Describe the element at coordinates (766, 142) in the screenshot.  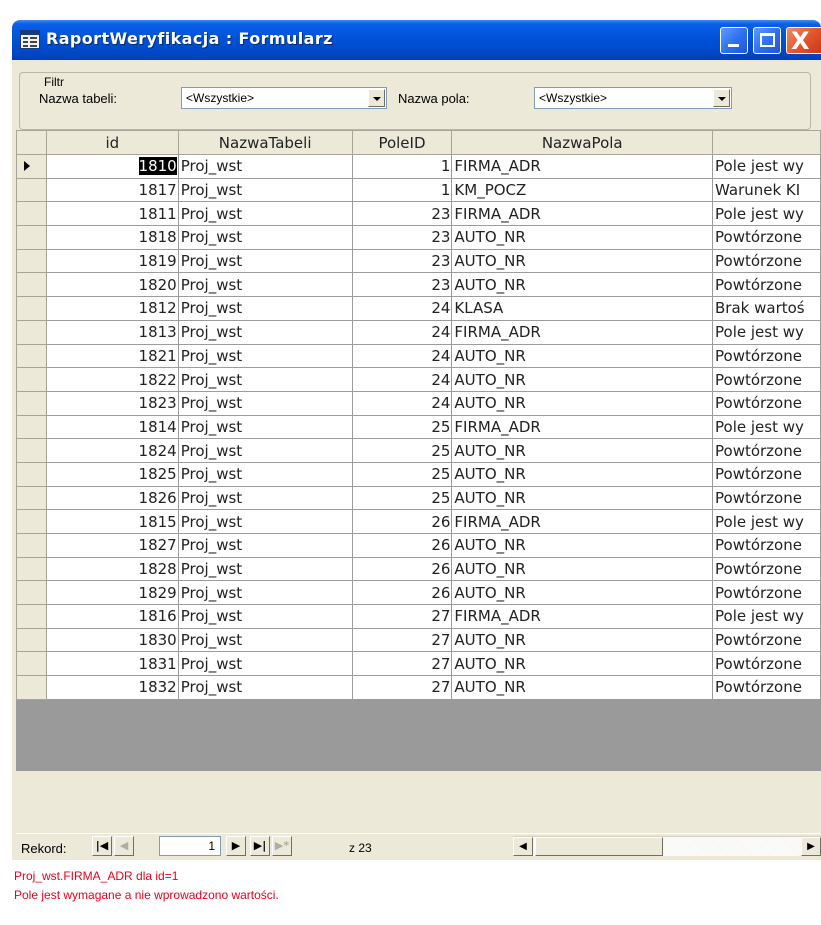
I see `column-header-message` at that location.